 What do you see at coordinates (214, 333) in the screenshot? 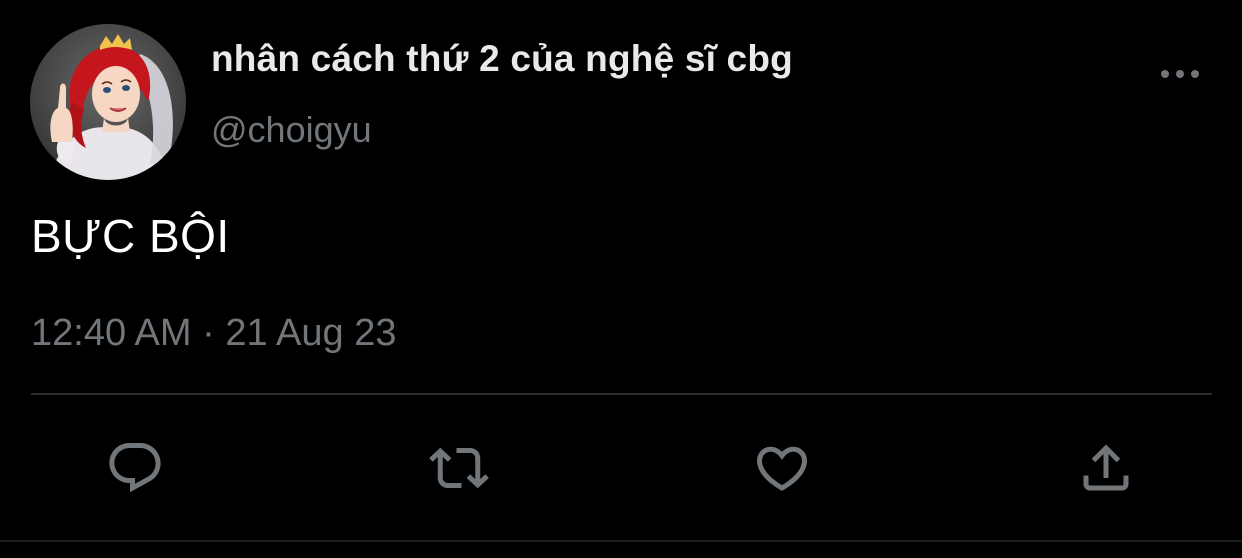
I see `tweet-timestamp: 12:40 AM · 21 Aug 23` at bounding box center [214, 333].